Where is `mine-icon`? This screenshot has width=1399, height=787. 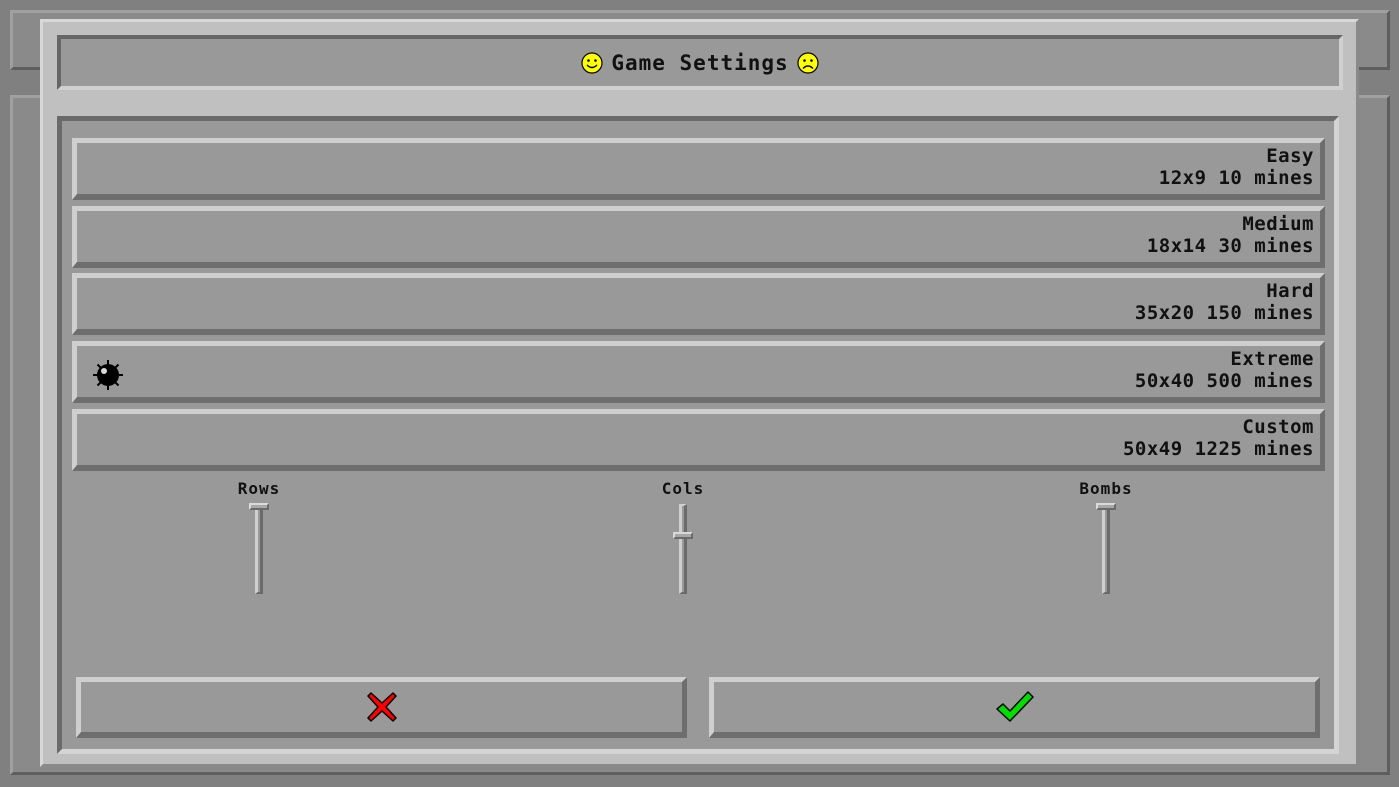
mine-icon is located at coordinates (108, 375).